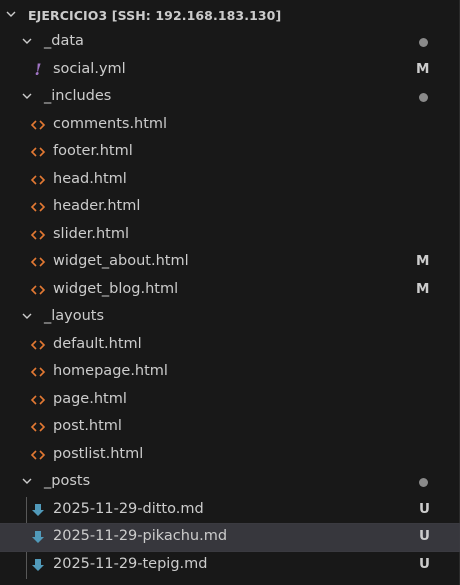  I want to click on folder-label: _layouts, so click(74, 316).